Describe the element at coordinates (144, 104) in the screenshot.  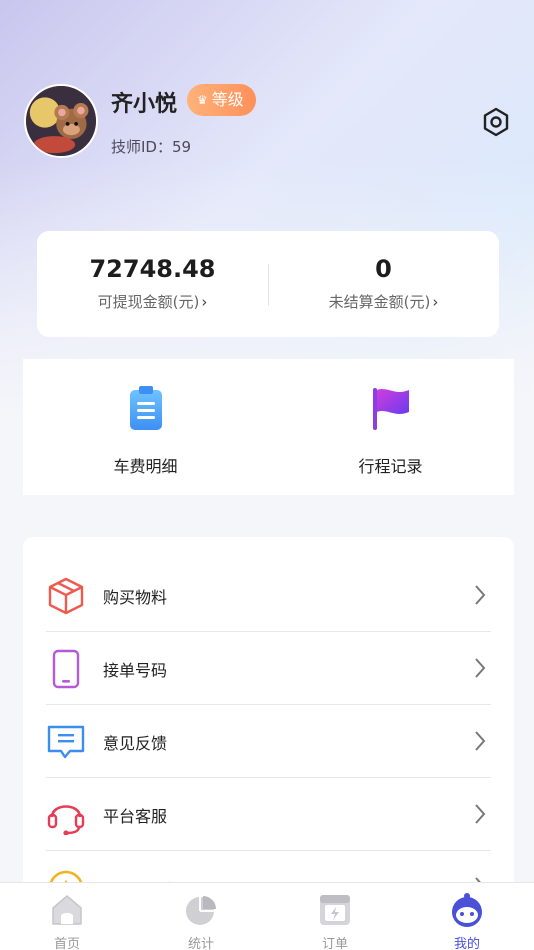
I see `username: 齐小悦` at that location.